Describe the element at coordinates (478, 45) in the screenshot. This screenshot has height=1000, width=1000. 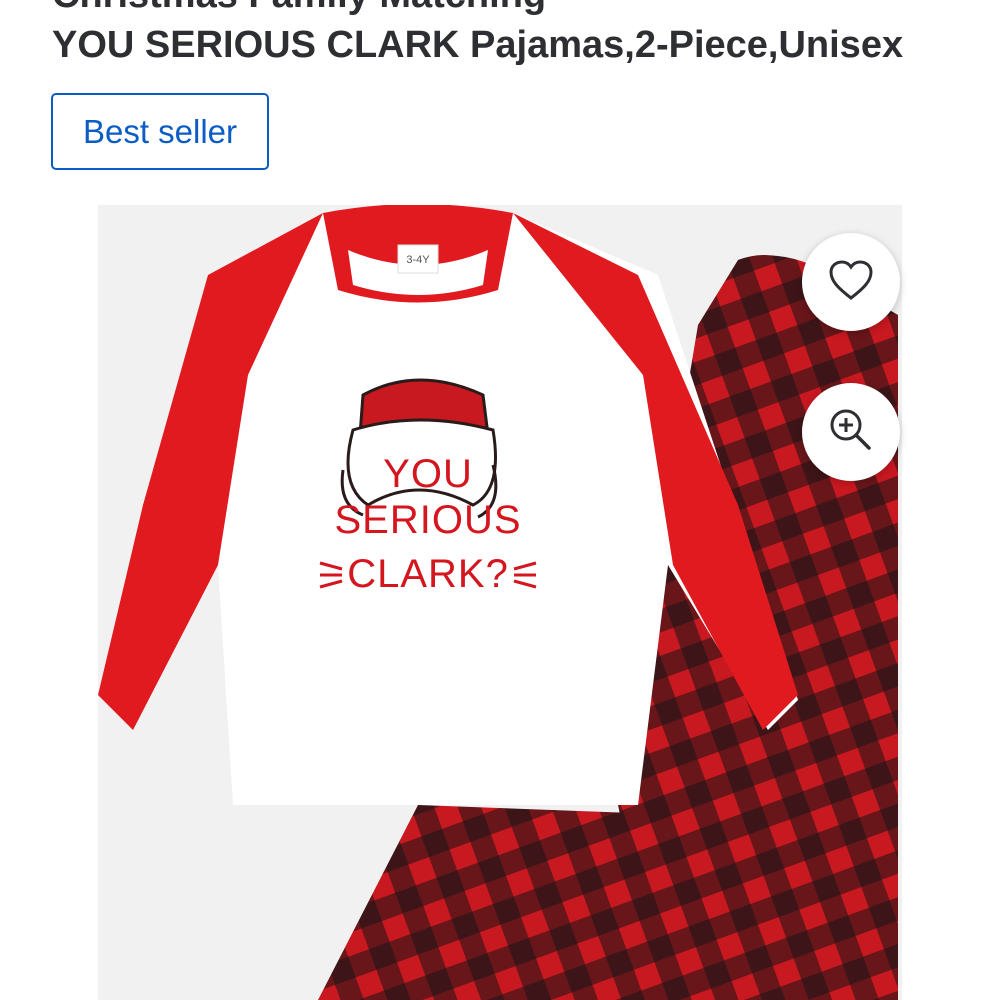
I see `product-title-line-2: YOU SERIOUS CLARK Pajamas,2-Piece,Unisex` at that location.